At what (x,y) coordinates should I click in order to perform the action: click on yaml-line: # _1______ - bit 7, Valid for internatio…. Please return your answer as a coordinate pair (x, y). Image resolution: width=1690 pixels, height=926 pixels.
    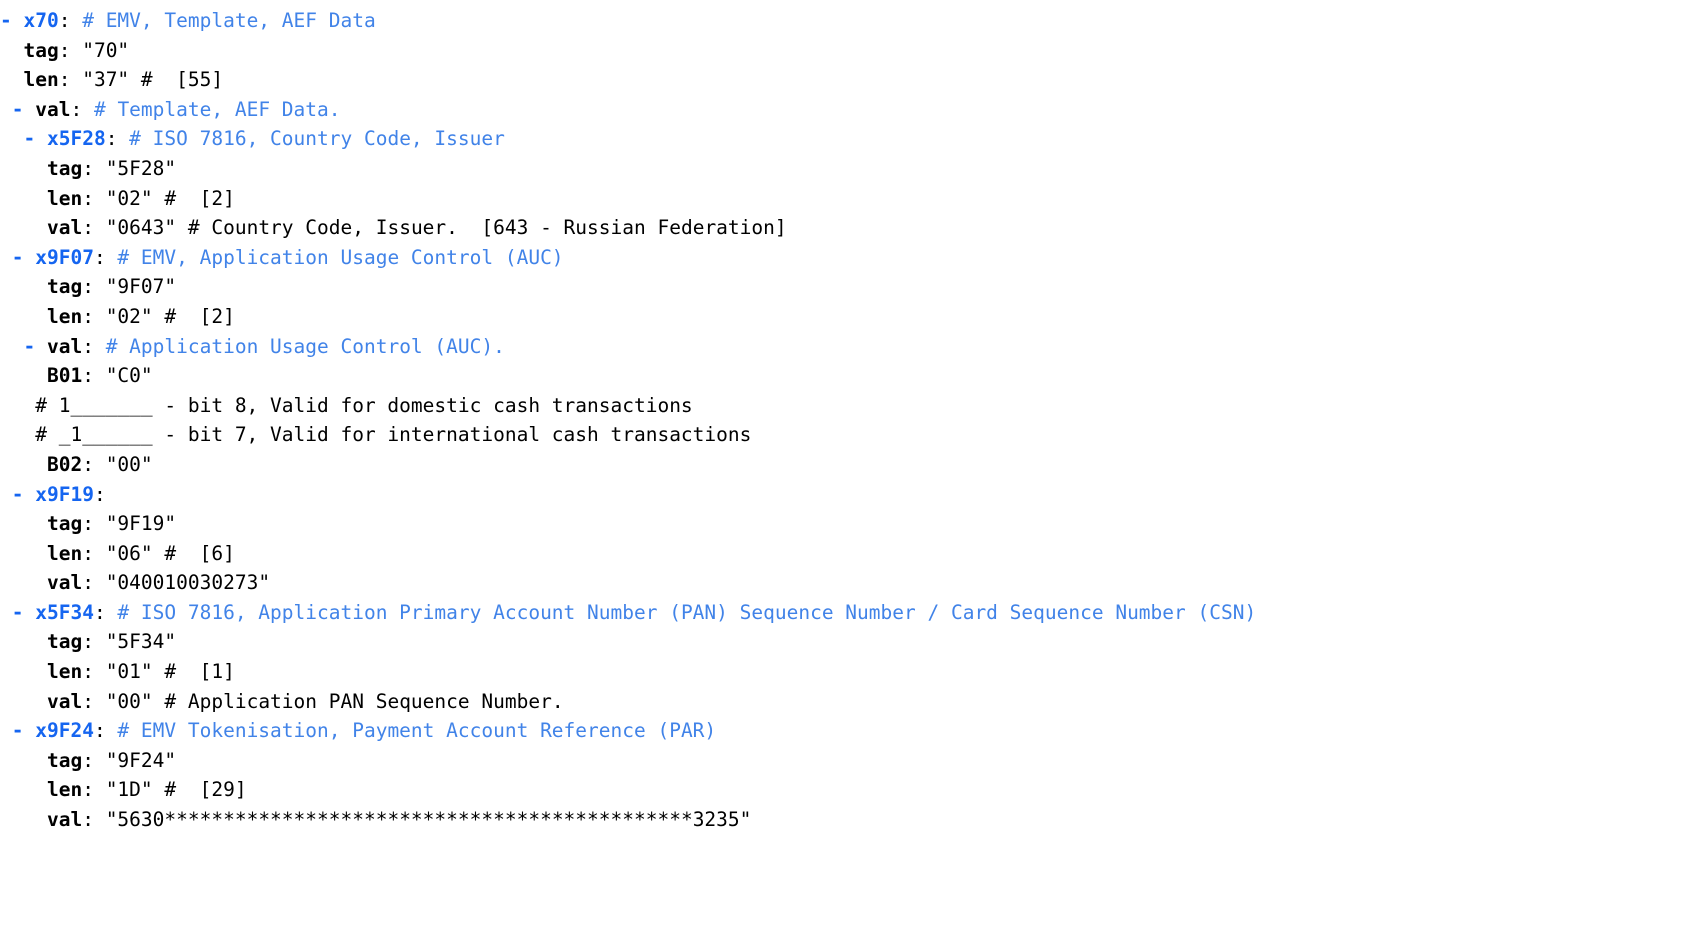
    Looking at the image, I should click on (845, 435).